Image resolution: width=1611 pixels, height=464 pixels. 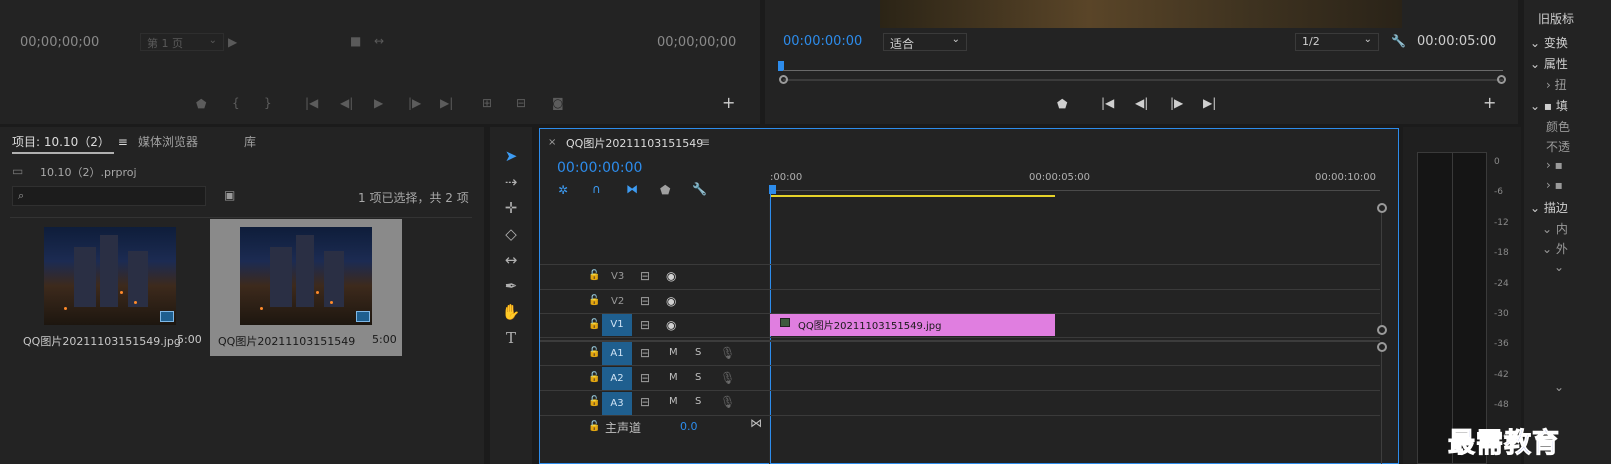 What do you see at coordinates (521, 103) in the screenshot?
I see `overwrite-icon: ⊟` at bounding box center [521, 103].